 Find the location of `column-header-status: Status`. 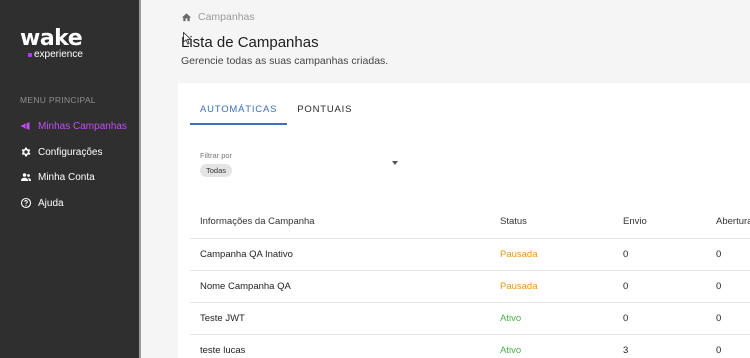

column-header-status: Status is located at coordinates (513, 221).